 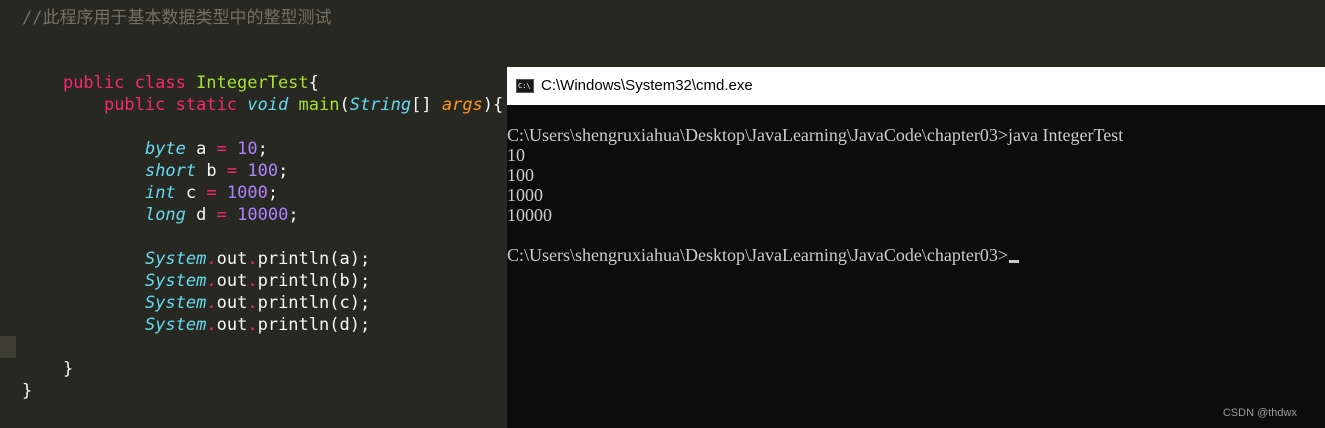 What do you see at coordinates (283, 93) in the screenshot?
I see `code-line-main-method: public static void main(String[] args){` at bounding box center [283, 93].